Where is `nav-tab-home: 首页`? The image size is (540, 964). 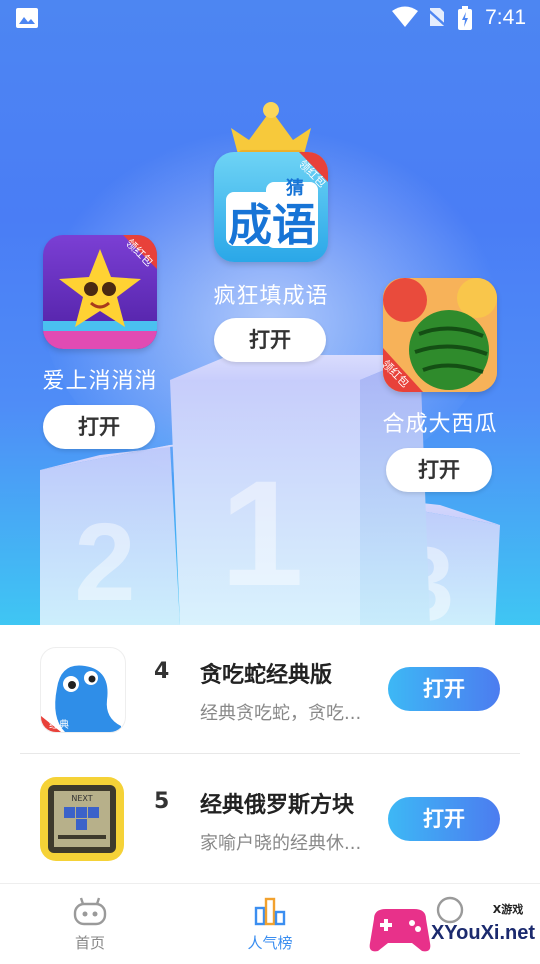 nav-tab-home: 首页 is located at coordinates (90, 922).